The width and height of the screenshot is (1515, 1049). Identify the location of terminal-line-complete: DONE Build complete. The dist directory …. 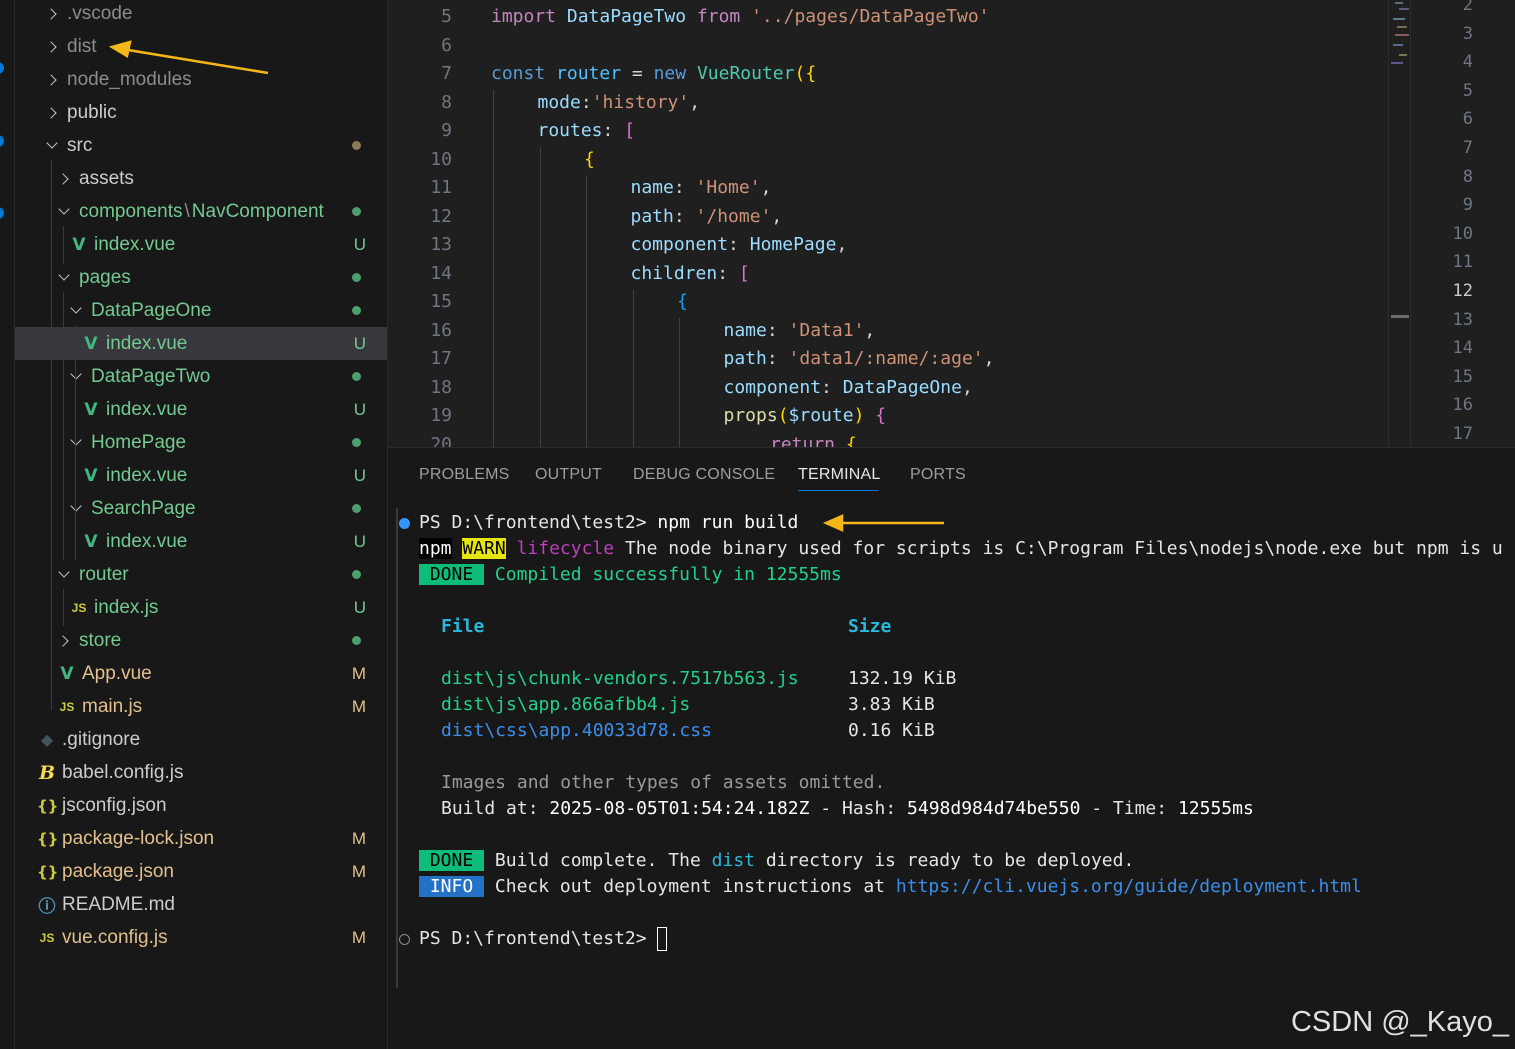
(776, 861).